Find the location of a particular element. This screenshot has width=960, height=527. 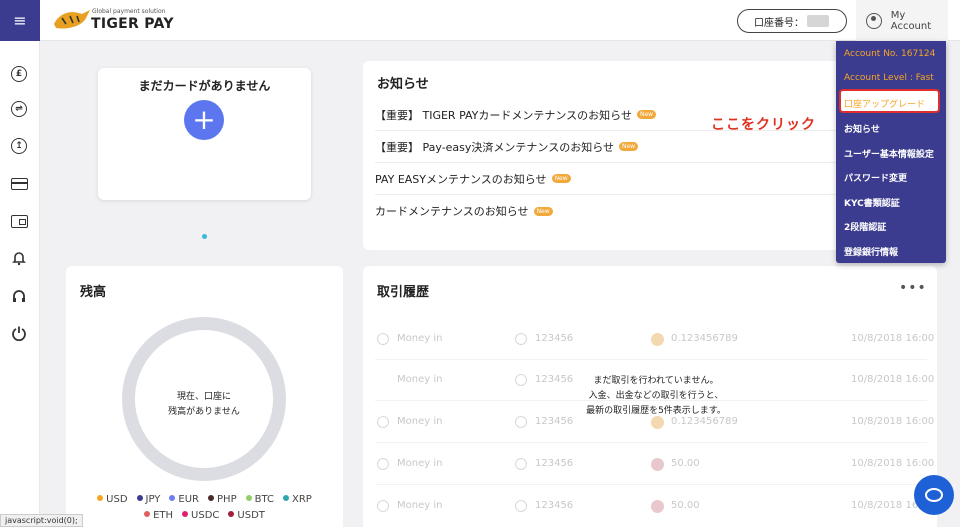

empty-history-line: 最新の取引履歴を5件表示します。 is located at coordinates (656, 411).